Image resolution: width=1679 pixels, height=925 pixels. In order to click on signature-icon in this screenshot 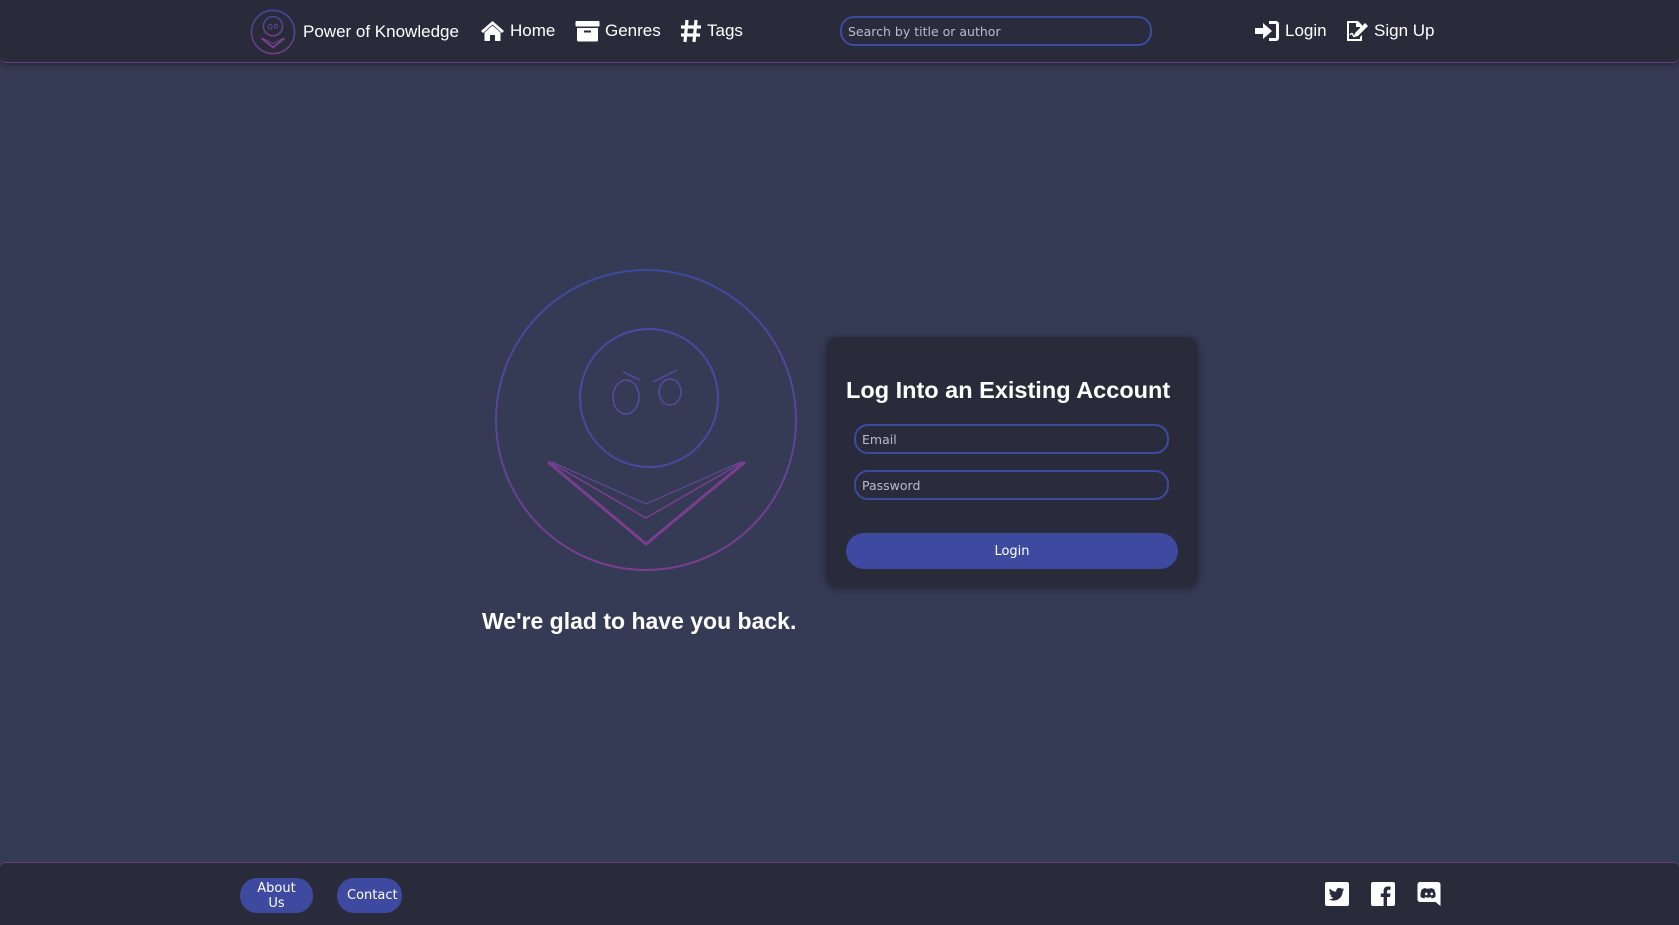, I will do `click(1357, 31)`.